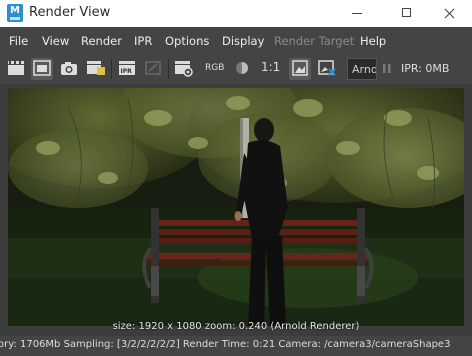 This screenshot has height=356, width=472. What do you see at coordinates (16, 68) in the screenshot?
I see `render-frame-icon` at bounding box center [16, 68].